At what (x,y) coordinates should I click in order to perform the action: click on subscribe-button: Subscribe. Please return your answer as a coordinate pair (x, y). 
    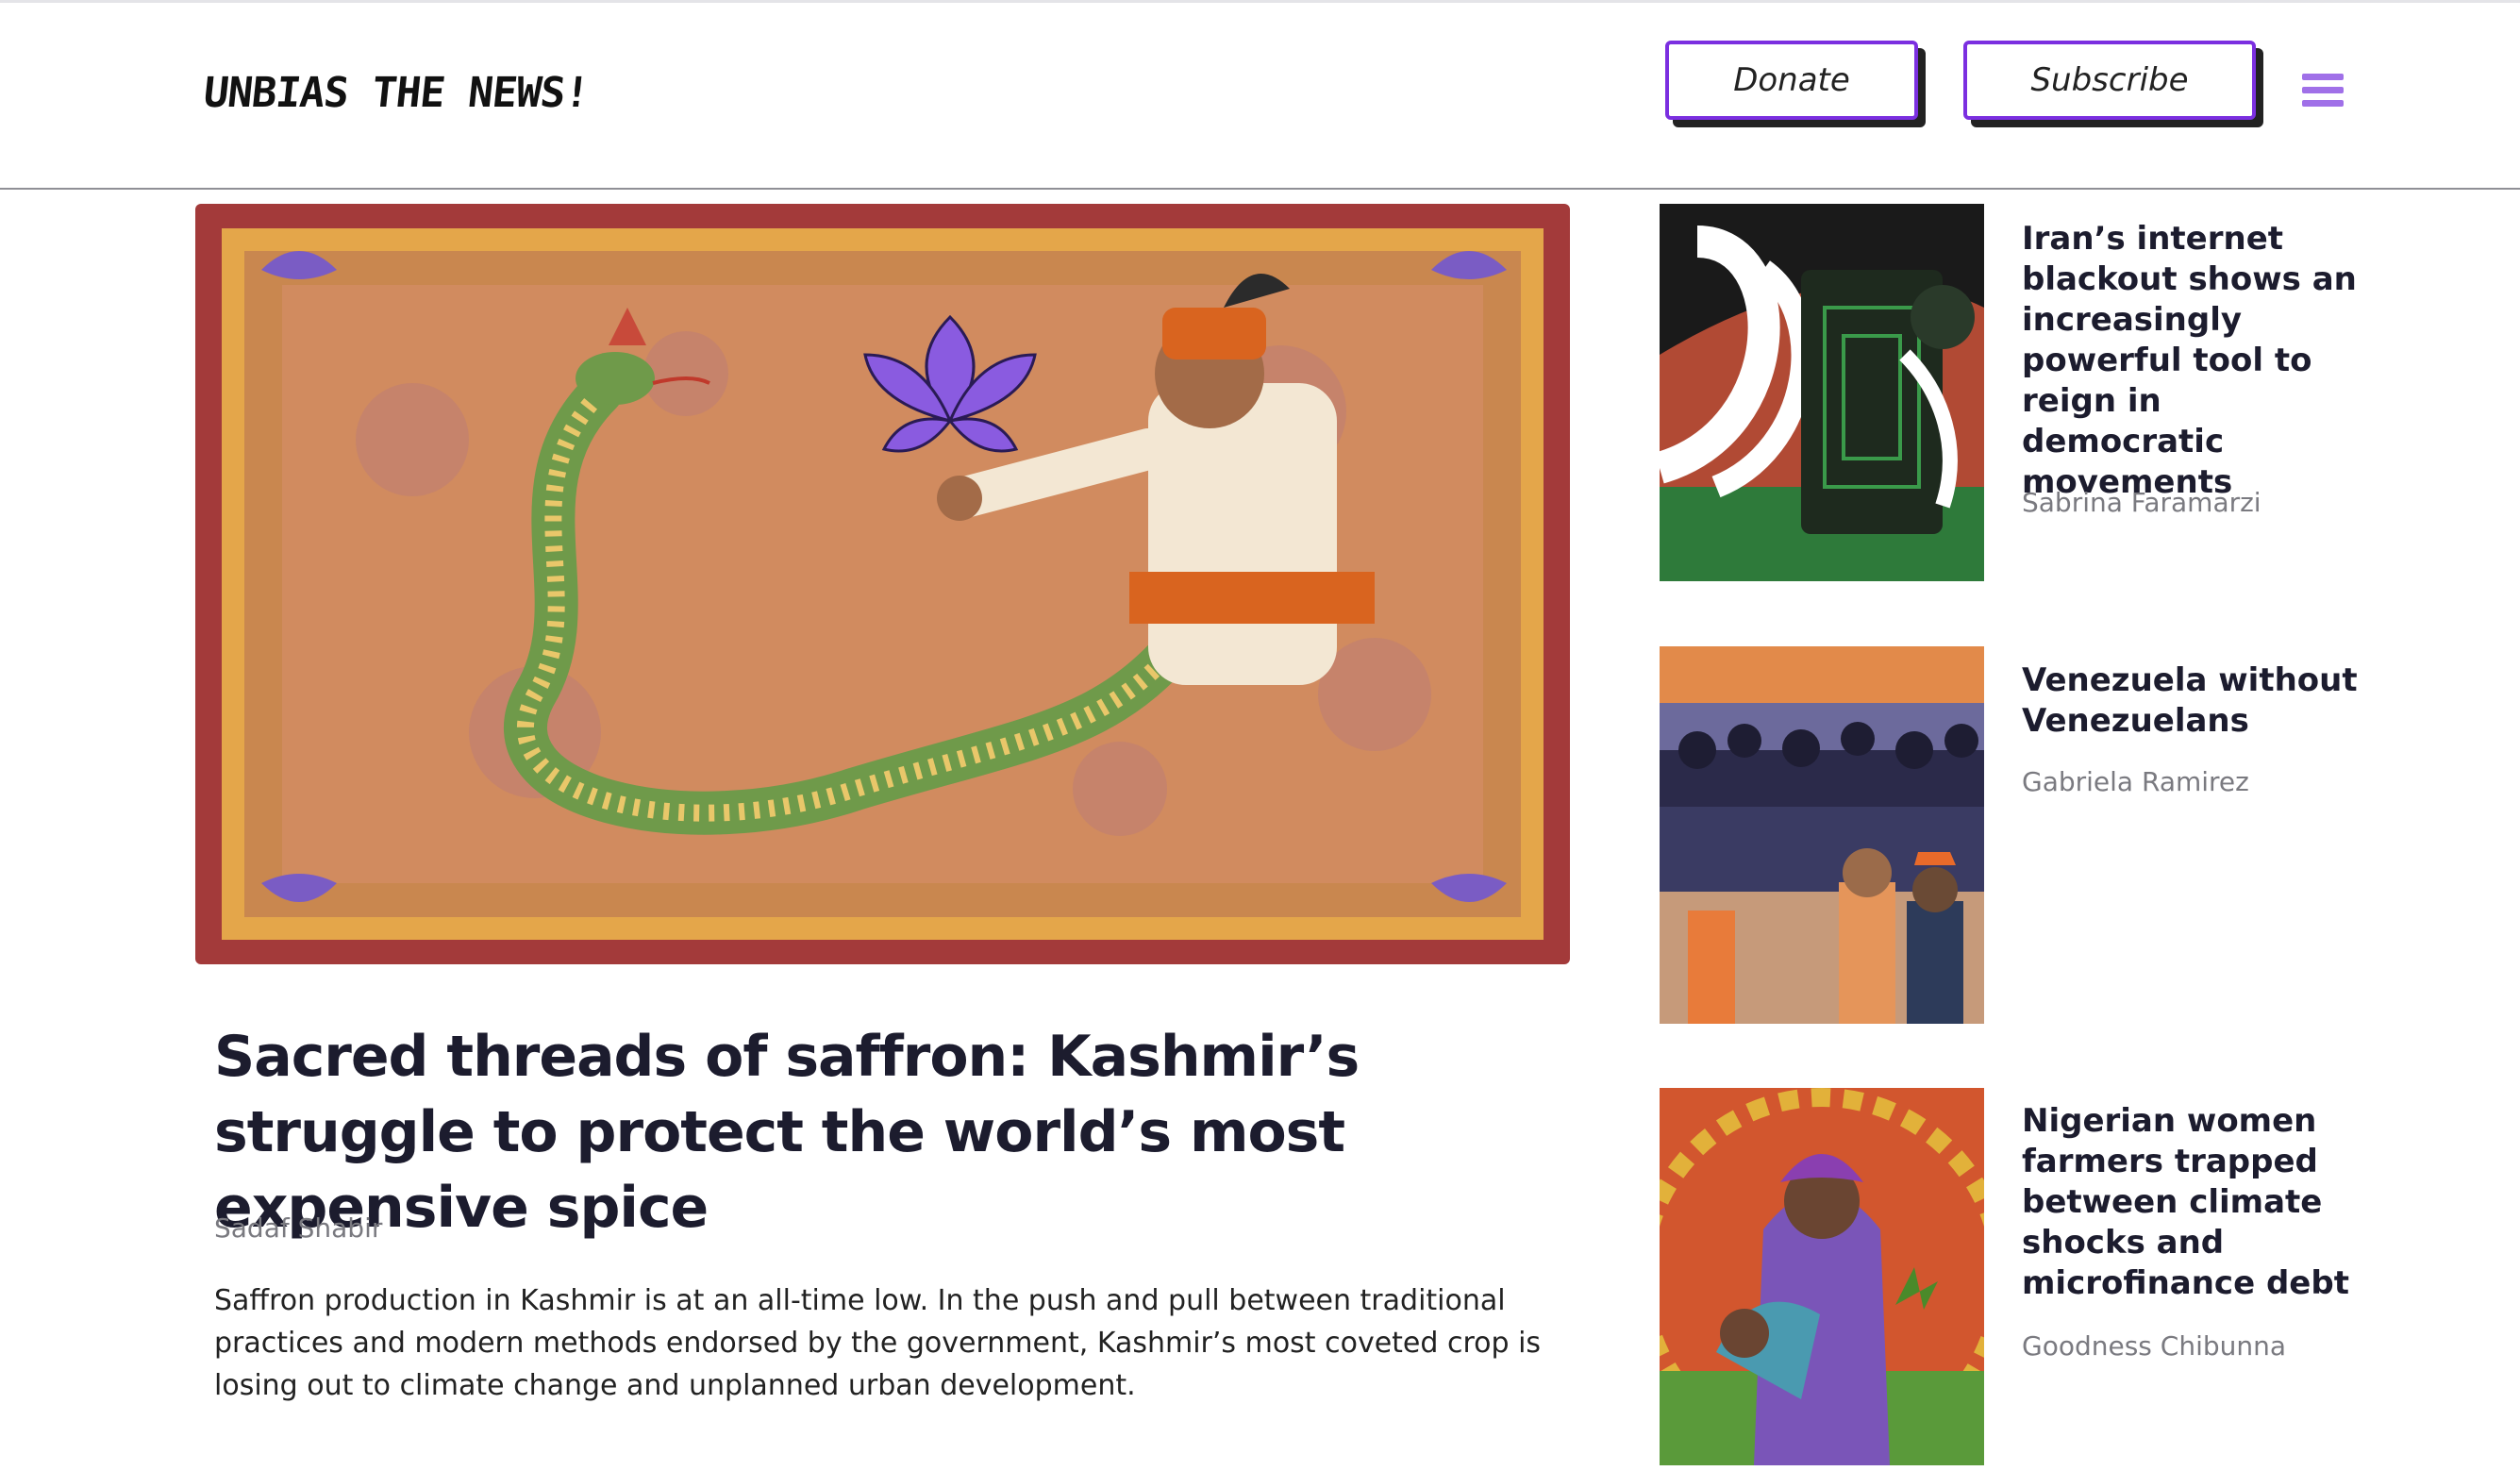
    Looking at the image, I should click on (2109, 80).